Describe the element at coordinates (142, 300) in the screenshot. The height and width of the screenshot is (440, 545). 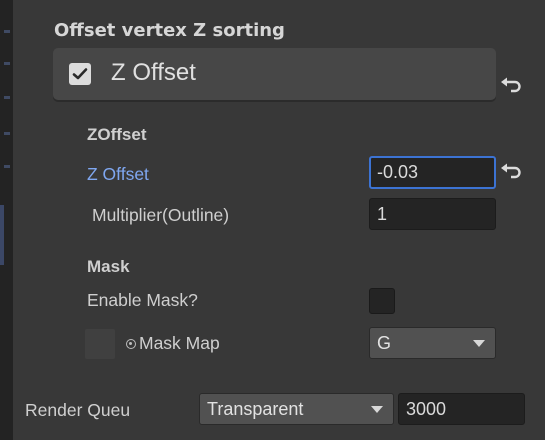
I see `enable-mask-label: Enable Mask?` at that location.